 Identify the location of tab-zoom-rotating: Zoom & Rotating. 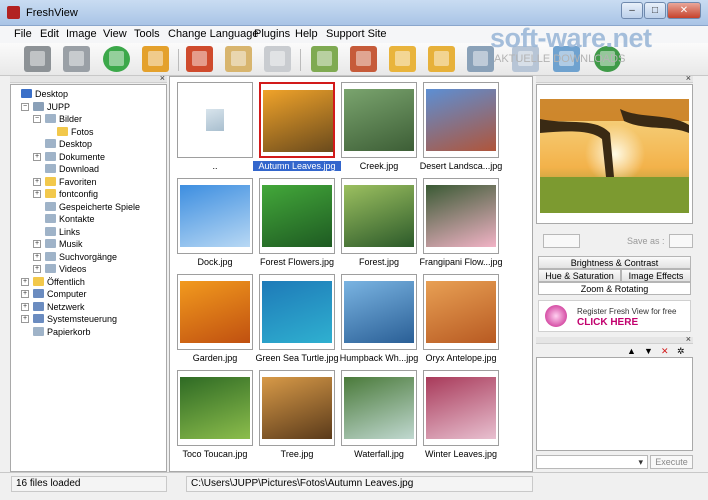
(614, 288).